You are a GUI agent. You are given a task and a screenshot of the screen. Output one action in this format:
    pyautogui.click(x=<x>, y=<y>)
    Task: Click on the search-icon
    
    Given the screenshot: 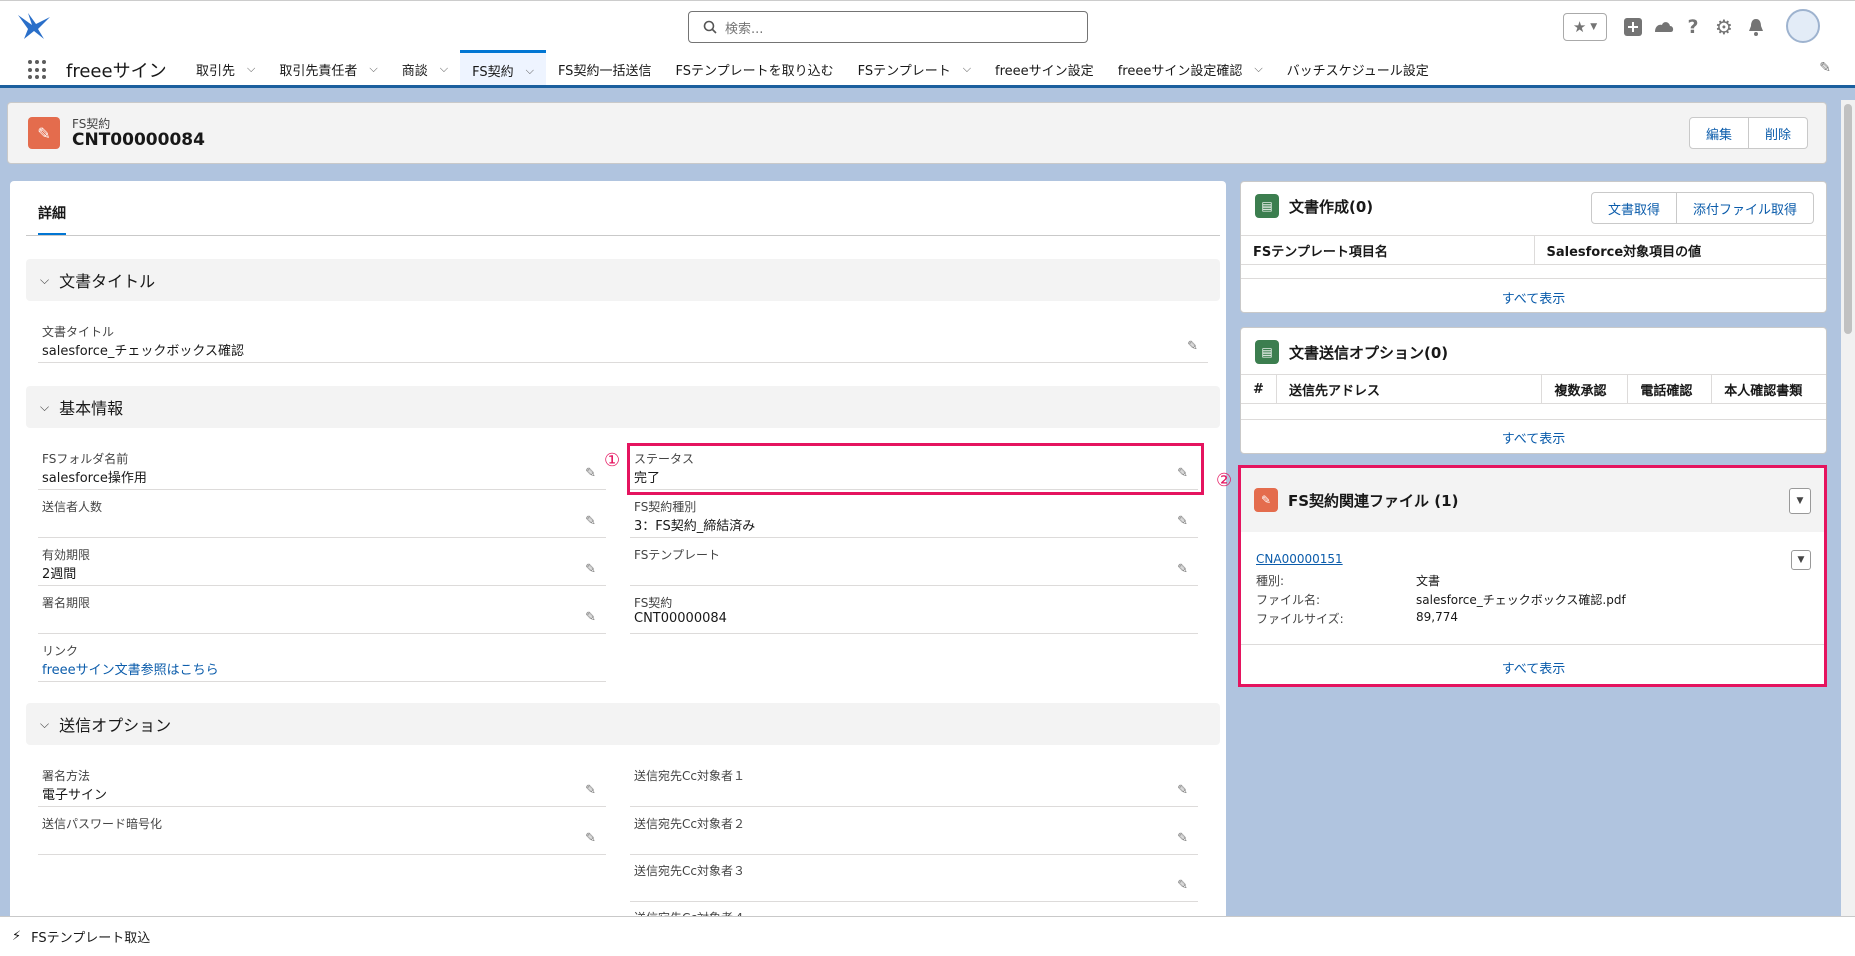 What is the action you would take?
    pyautogui.click(x=710, y=27)
    